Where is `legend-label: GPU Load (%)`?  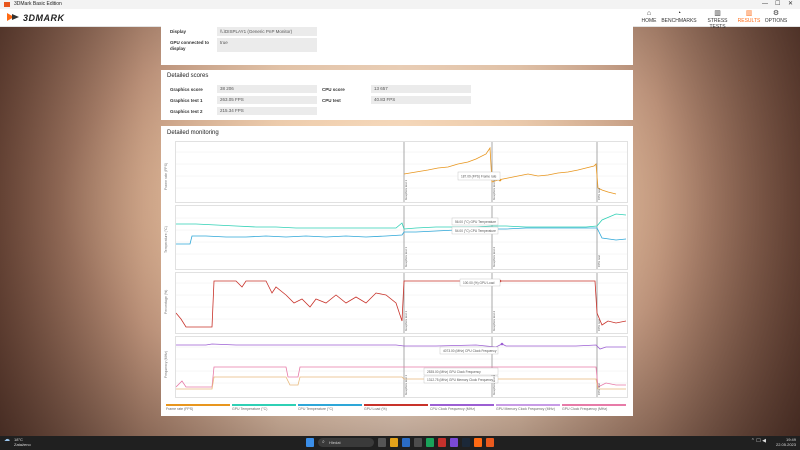 legend-label: GPU Load (%) is located at coordinates (375, 408).